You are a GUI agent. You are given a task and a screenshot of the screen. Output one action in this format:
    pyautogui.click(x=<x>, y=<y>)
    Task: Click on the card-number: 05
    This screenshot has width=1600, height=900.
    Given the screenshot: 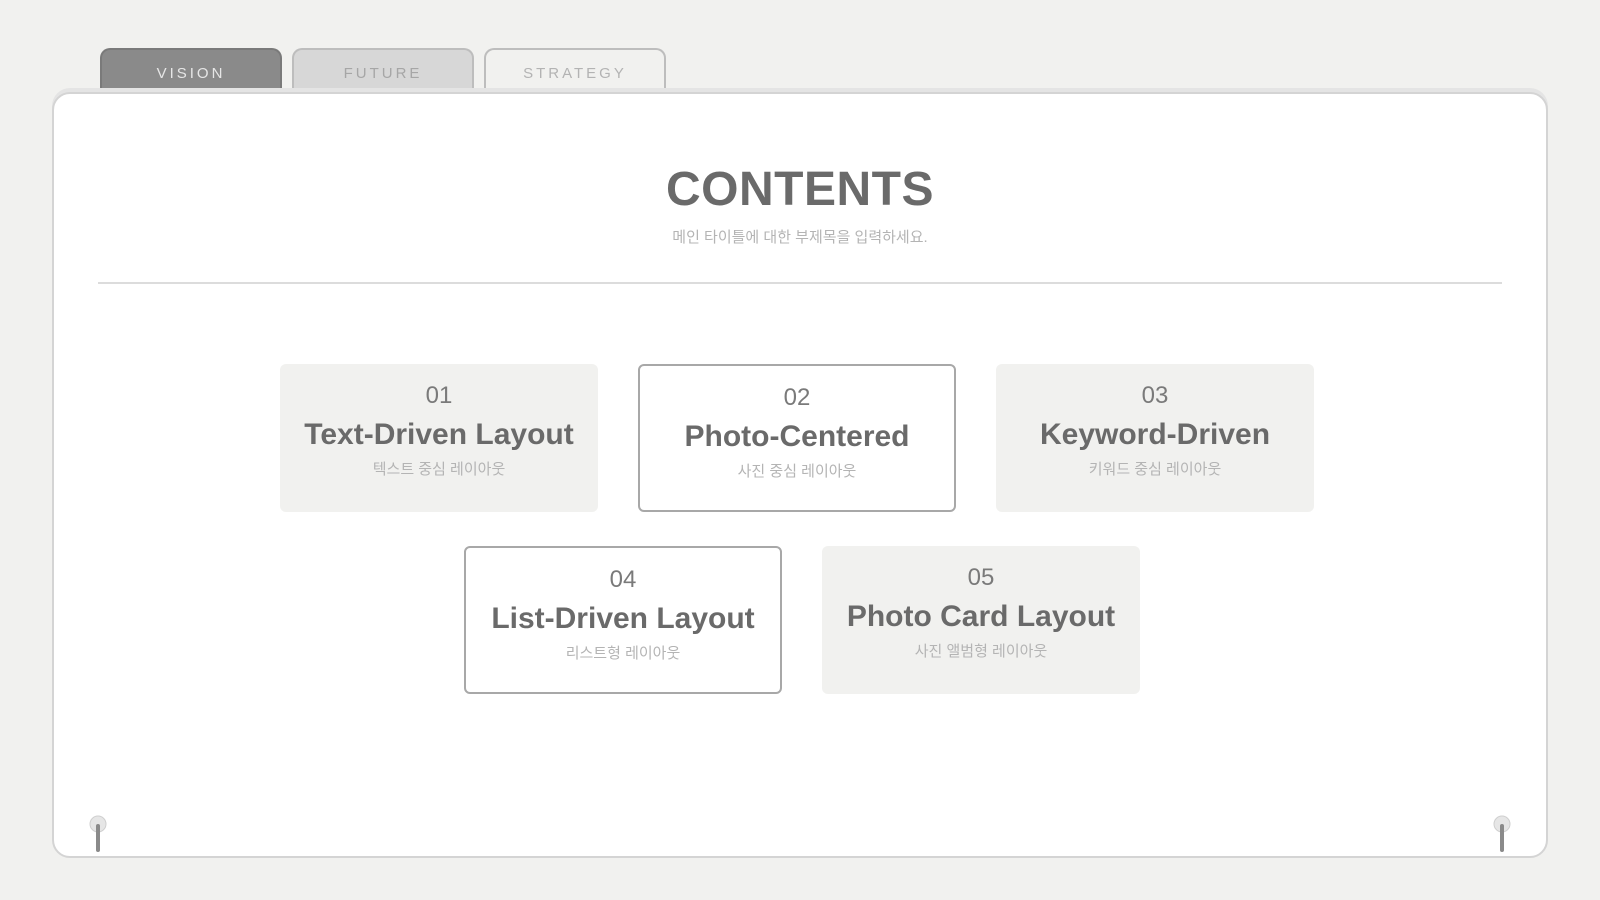 What is the action you would take?
    pyautogui.click(x=981, y=577)
    